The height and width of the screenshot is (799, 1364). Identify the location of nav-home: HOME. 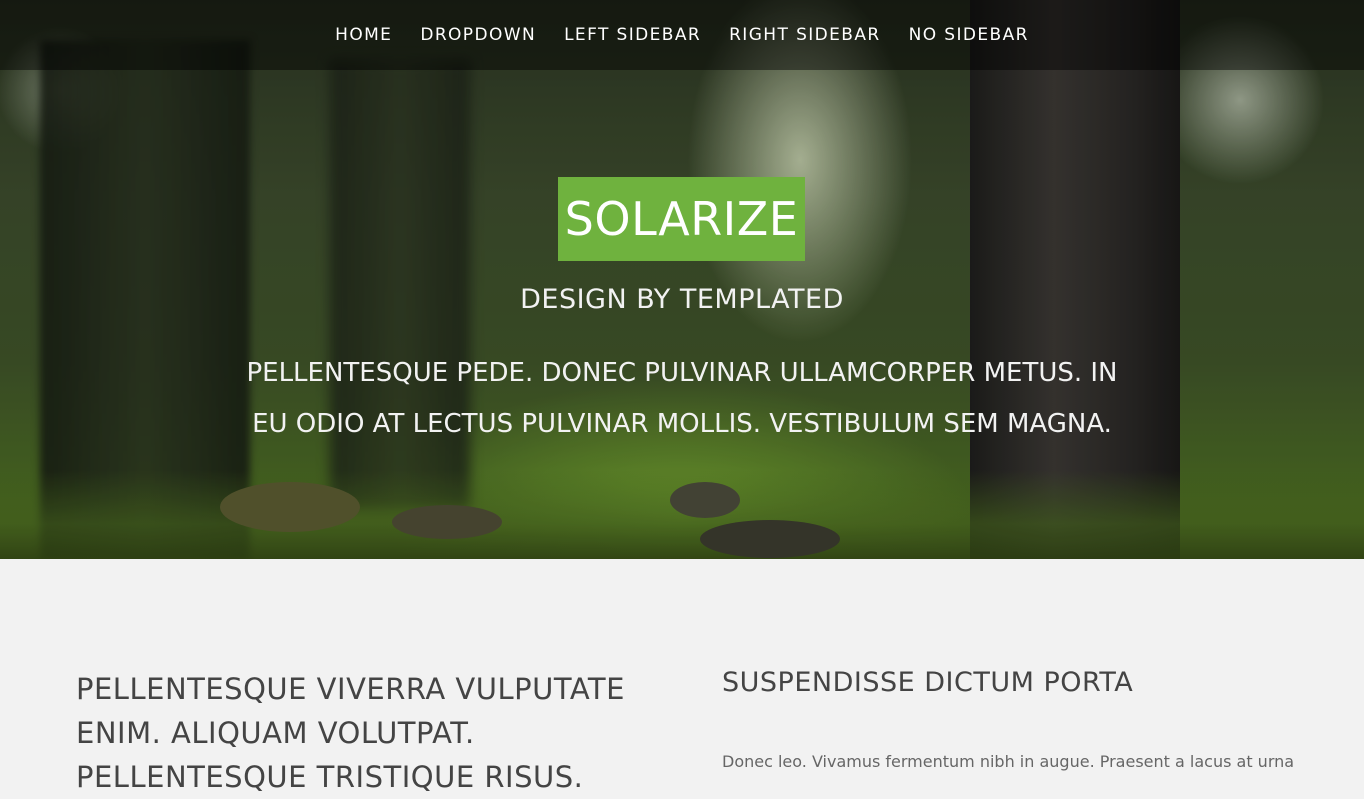
(363, 35).